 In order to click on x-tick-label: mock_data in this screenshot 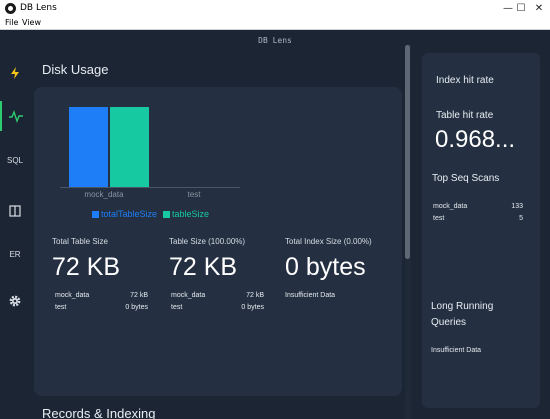, I will do `click(104, 194)`.